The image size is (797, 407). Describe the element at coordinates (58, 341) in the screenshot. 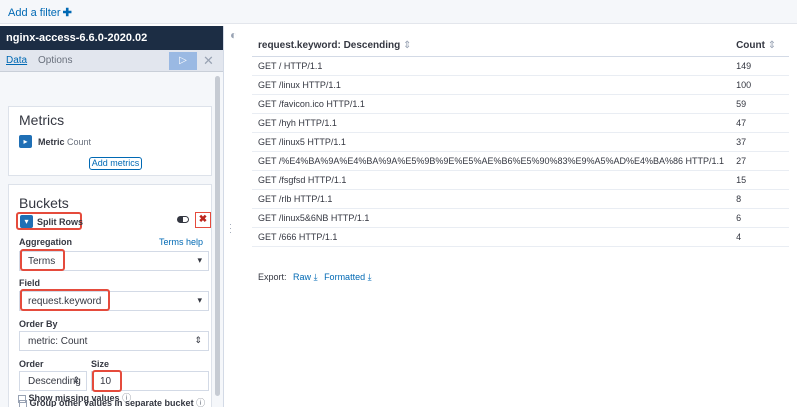

I see `order-by-value: metric: Count` at that location.